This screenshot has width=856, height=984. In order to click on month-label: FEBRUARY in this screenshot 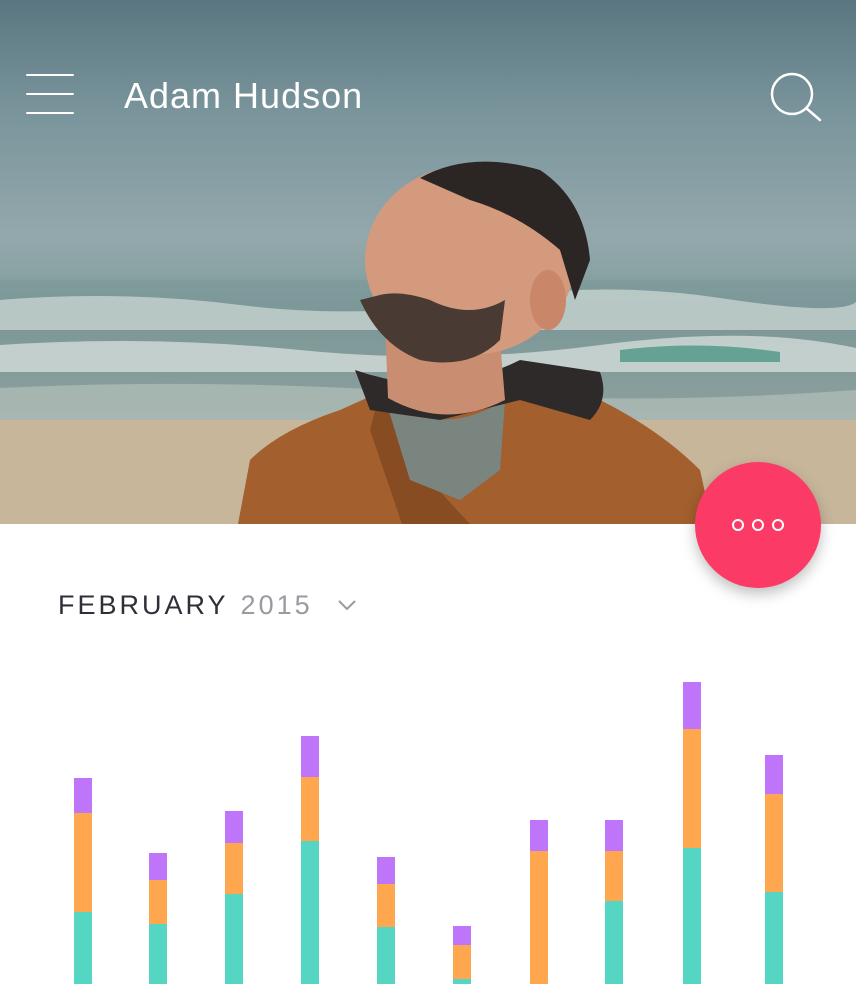, I will do `click(143, 604)`.